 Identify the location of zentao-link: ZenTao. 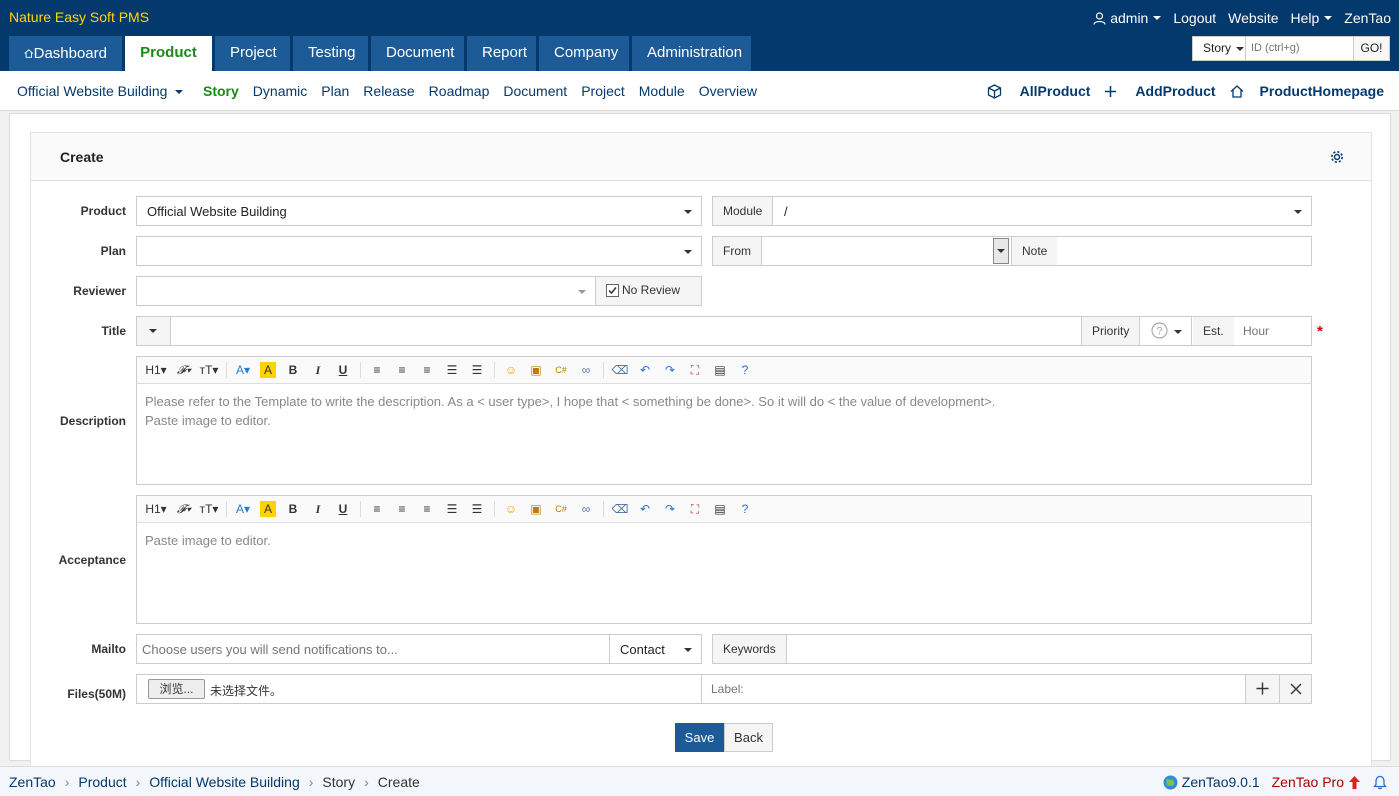
(1367, 18).